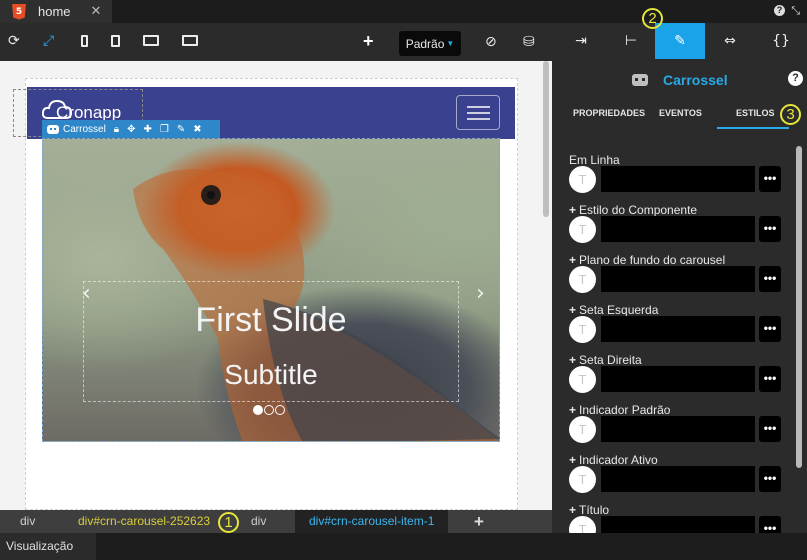  What do you see at coordinates (799, 307) in the screenshot?
I see `panel-scrollbar` at bounding box center [799, 307].